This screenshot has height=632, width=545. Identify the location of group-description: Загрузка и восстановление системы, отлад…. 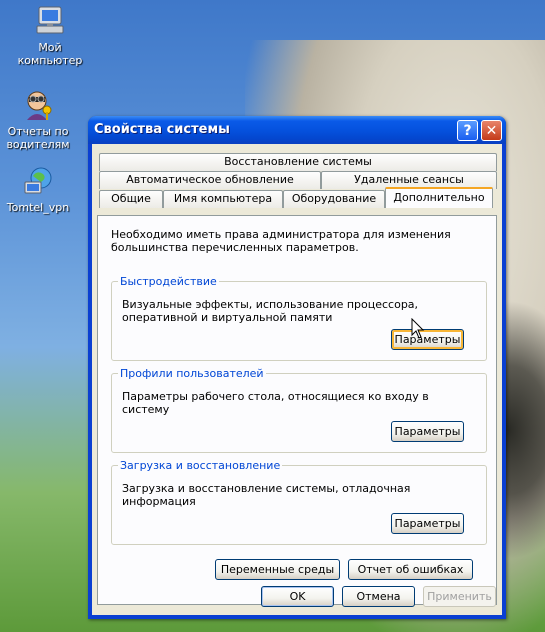
(266, 495).